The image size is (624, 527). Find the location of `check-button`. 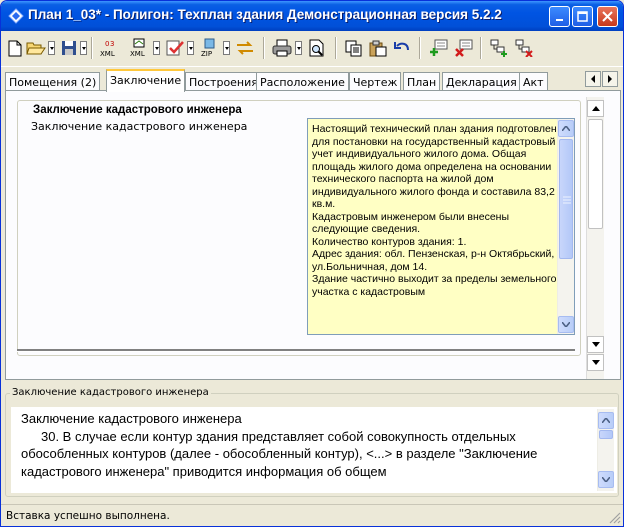

check-button is located at coordinates (175, 48).